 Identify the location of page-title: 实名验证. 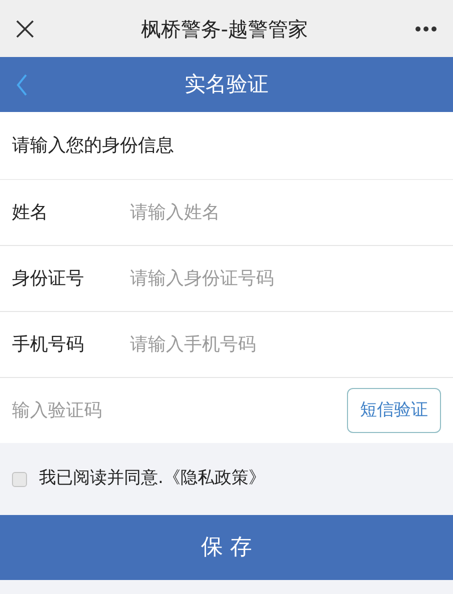
(226, 84).